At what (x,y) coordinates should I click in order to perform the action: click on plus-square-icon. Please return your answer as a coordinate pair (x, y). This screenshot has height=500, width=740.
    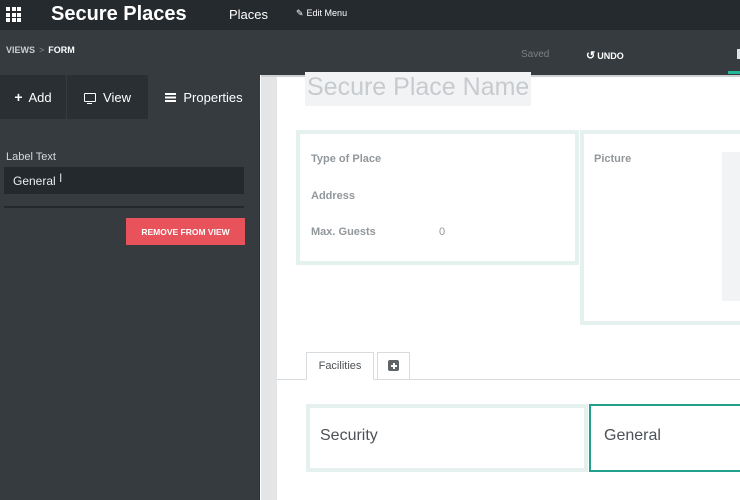
    Looking at the image, I should click on (393, 365).